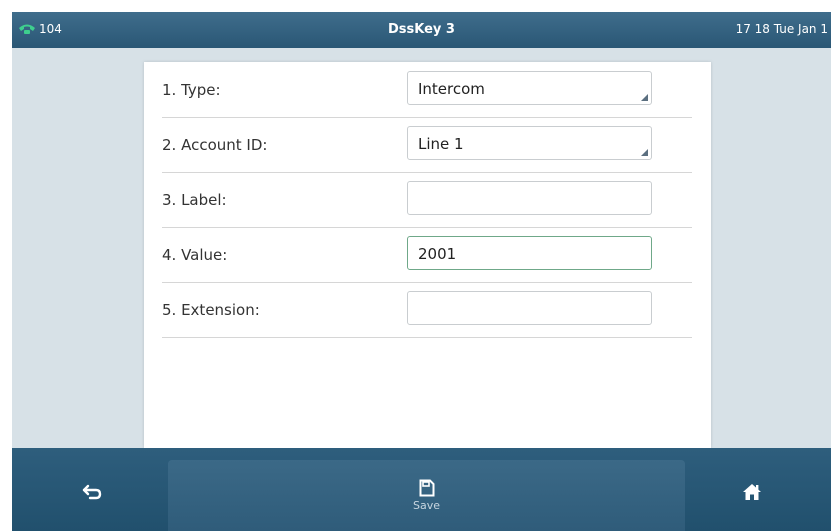 Image resolution: width=831 pixels, height=531 pixels. What do you see at coordinates (529, 143) in the screenshot?
I see `account-id-dropdown: Line 1` at bounding box center [529, 143].